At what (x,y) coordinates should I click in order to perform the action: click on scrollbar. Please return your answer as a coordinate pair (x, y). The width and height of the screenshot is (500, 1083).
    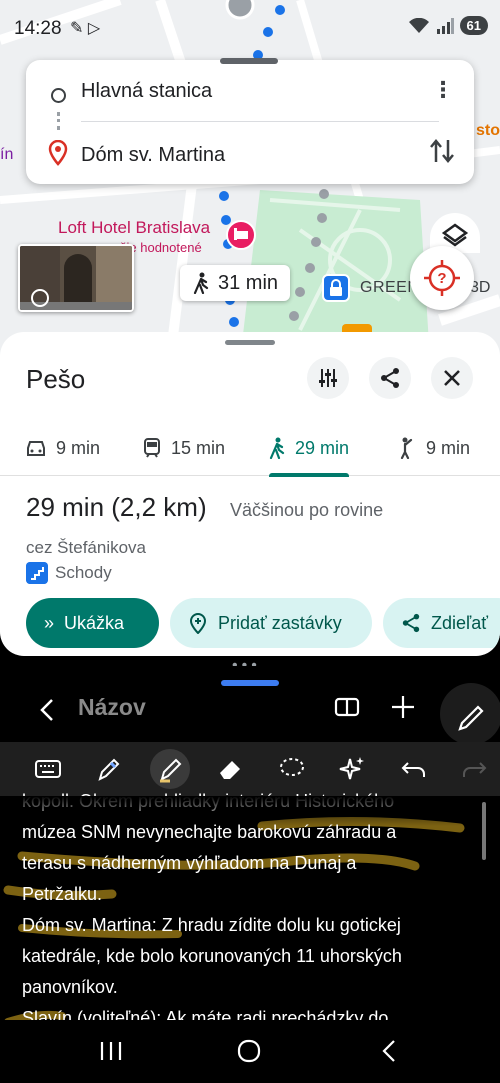
    Looking at the image, I should click on (484, 831).